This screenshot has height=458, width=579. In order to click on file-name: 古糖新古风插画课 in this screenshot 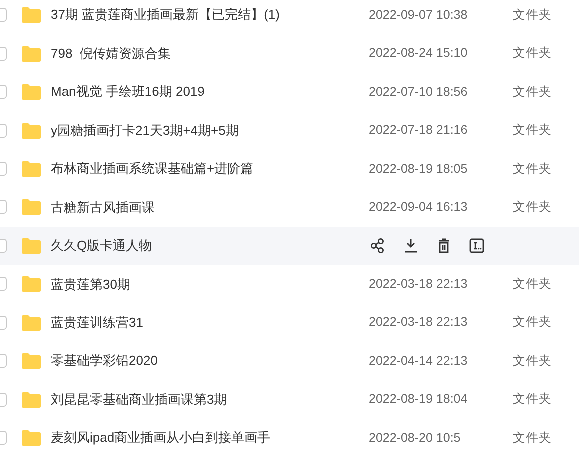, I will do `click(210, 208)`.